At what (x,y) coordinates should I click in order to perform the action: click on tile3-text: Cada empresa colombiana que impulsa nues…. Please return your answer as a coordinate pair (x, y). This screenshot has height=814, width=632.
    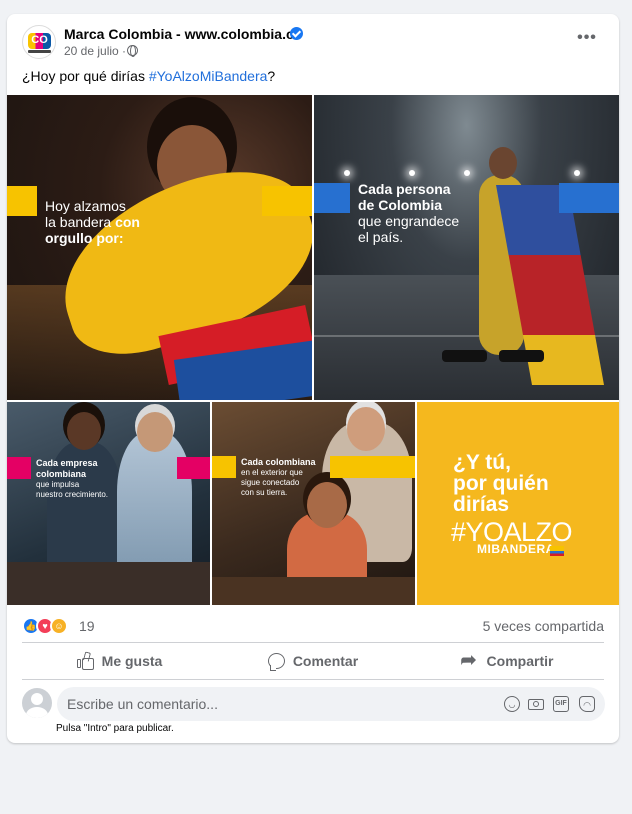
    Looking at the image, I should click on (72, 478).